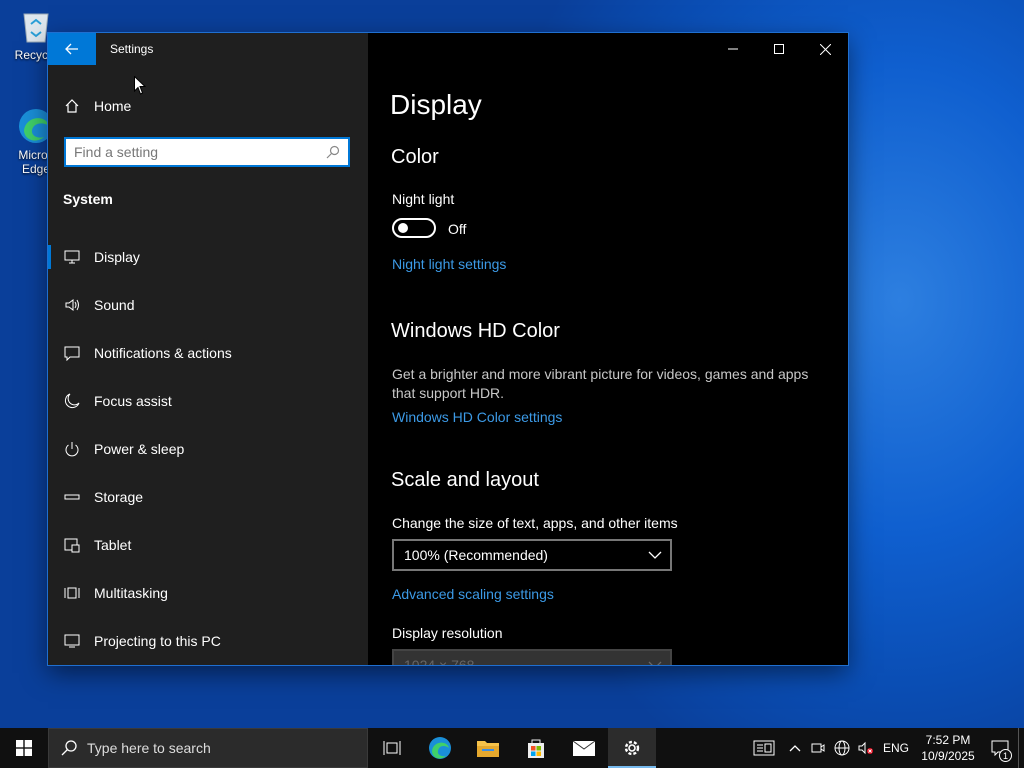 The width and height of the screenshot is (1024, 768). What do you see at coordinates (208, 449) in the screenshot?
I see `sidebar-item-power-sleep: Power & sleep` at bounding box center [208, 449].